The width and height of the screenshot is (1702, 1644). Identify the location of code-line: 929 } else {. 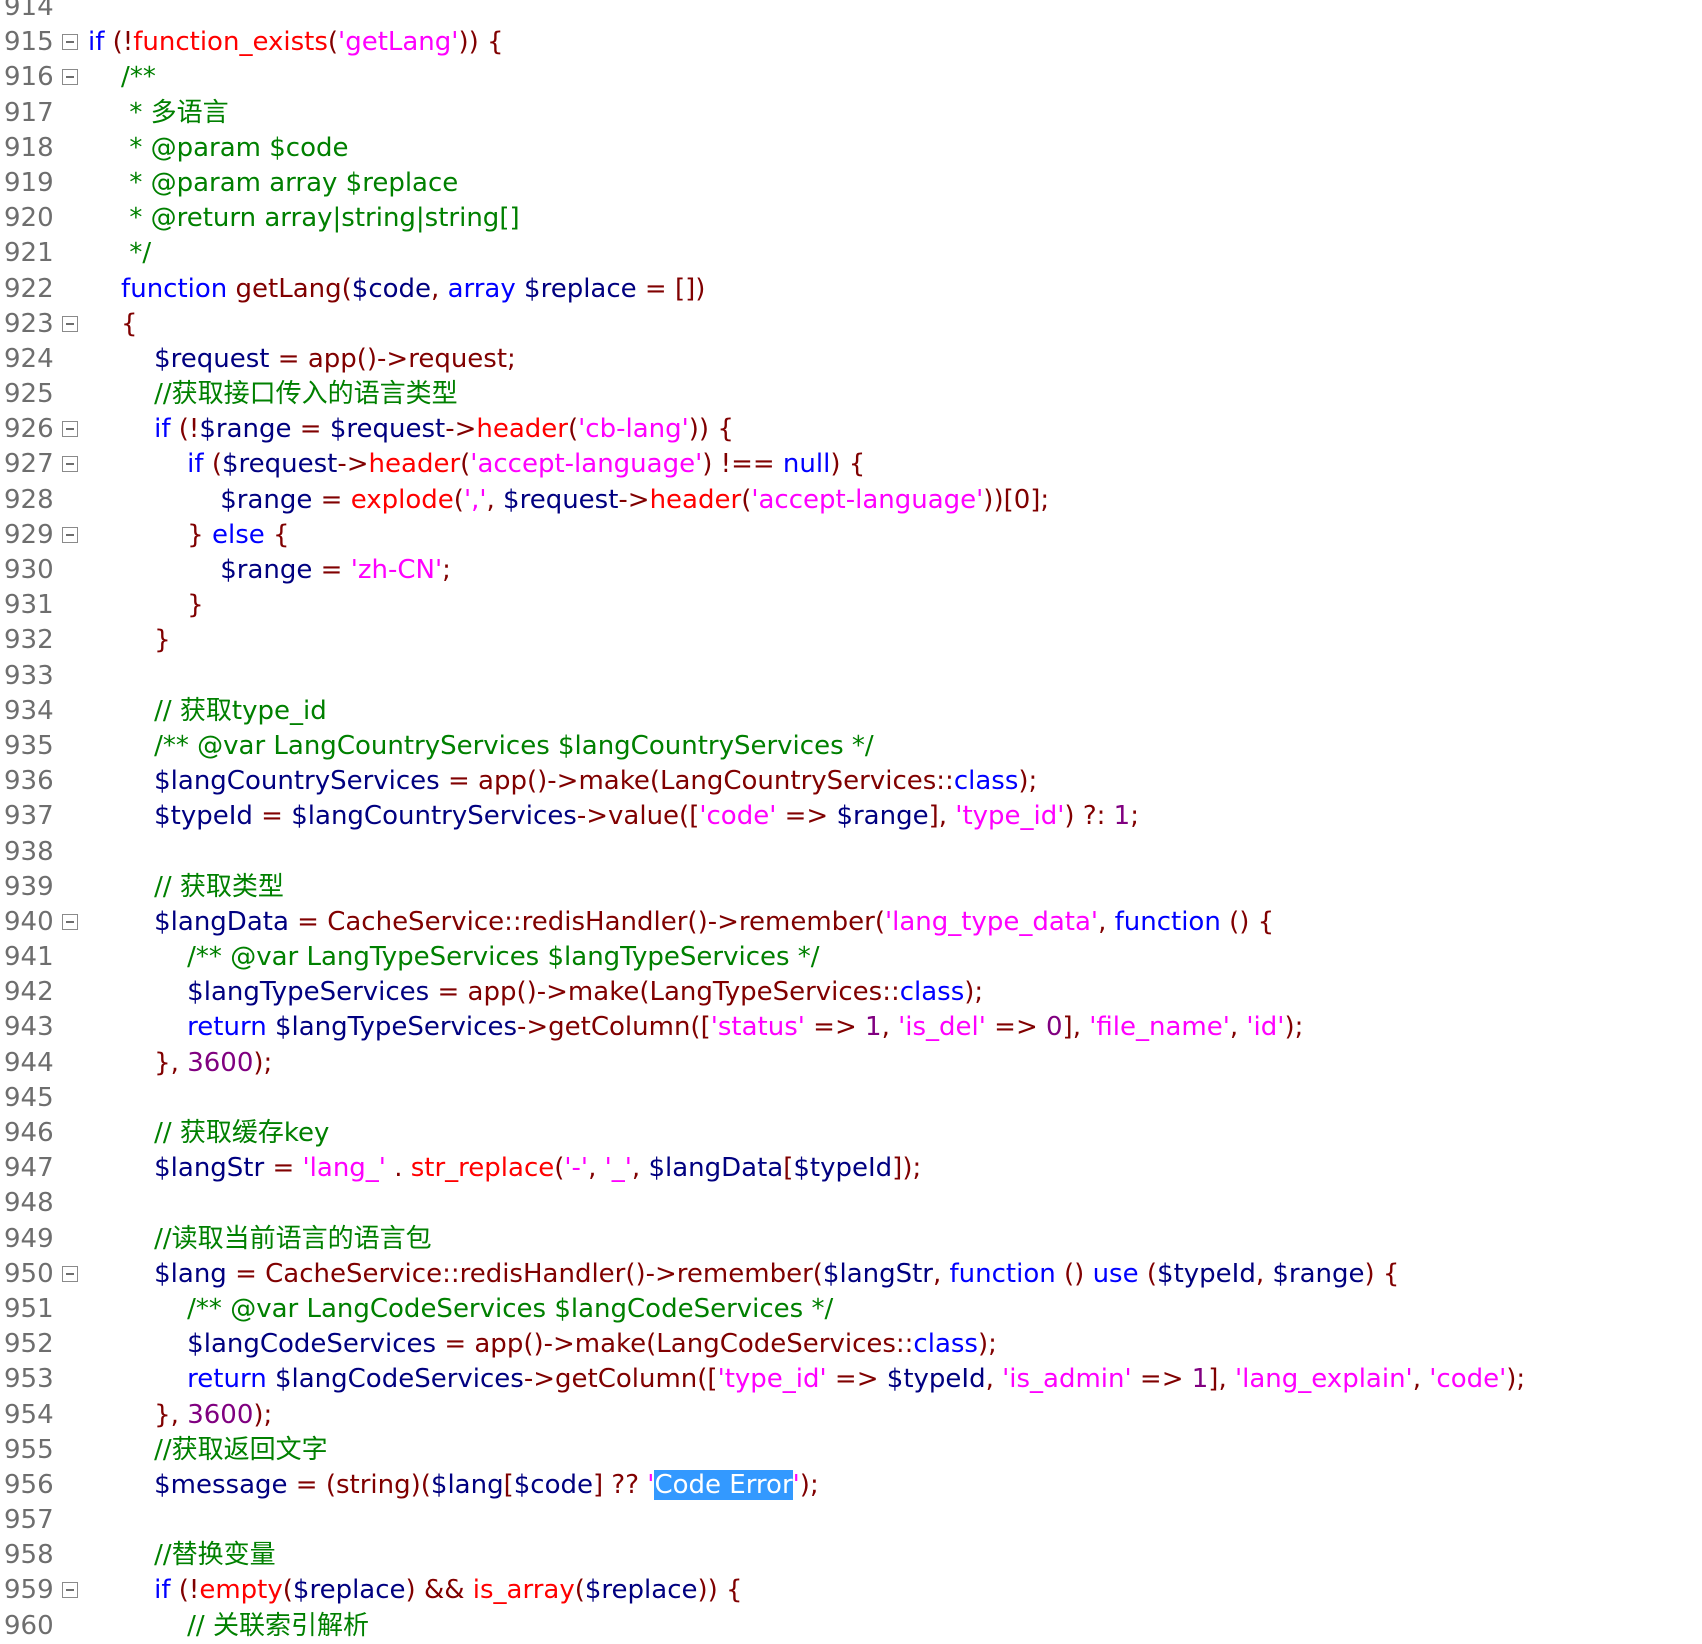
(851, 535).